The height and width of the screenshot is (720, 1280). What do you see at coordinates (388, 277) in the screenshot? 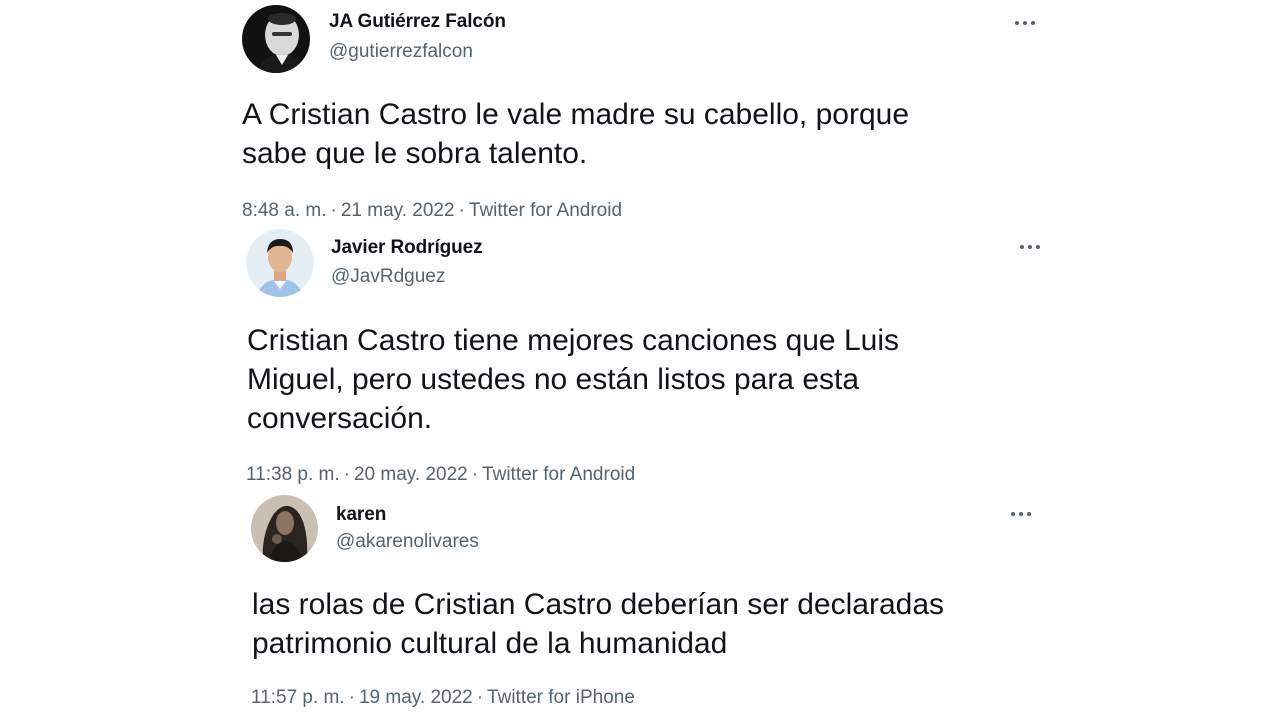
I see `author-handle: @JavRdguez` at bounding box center [388, 277].